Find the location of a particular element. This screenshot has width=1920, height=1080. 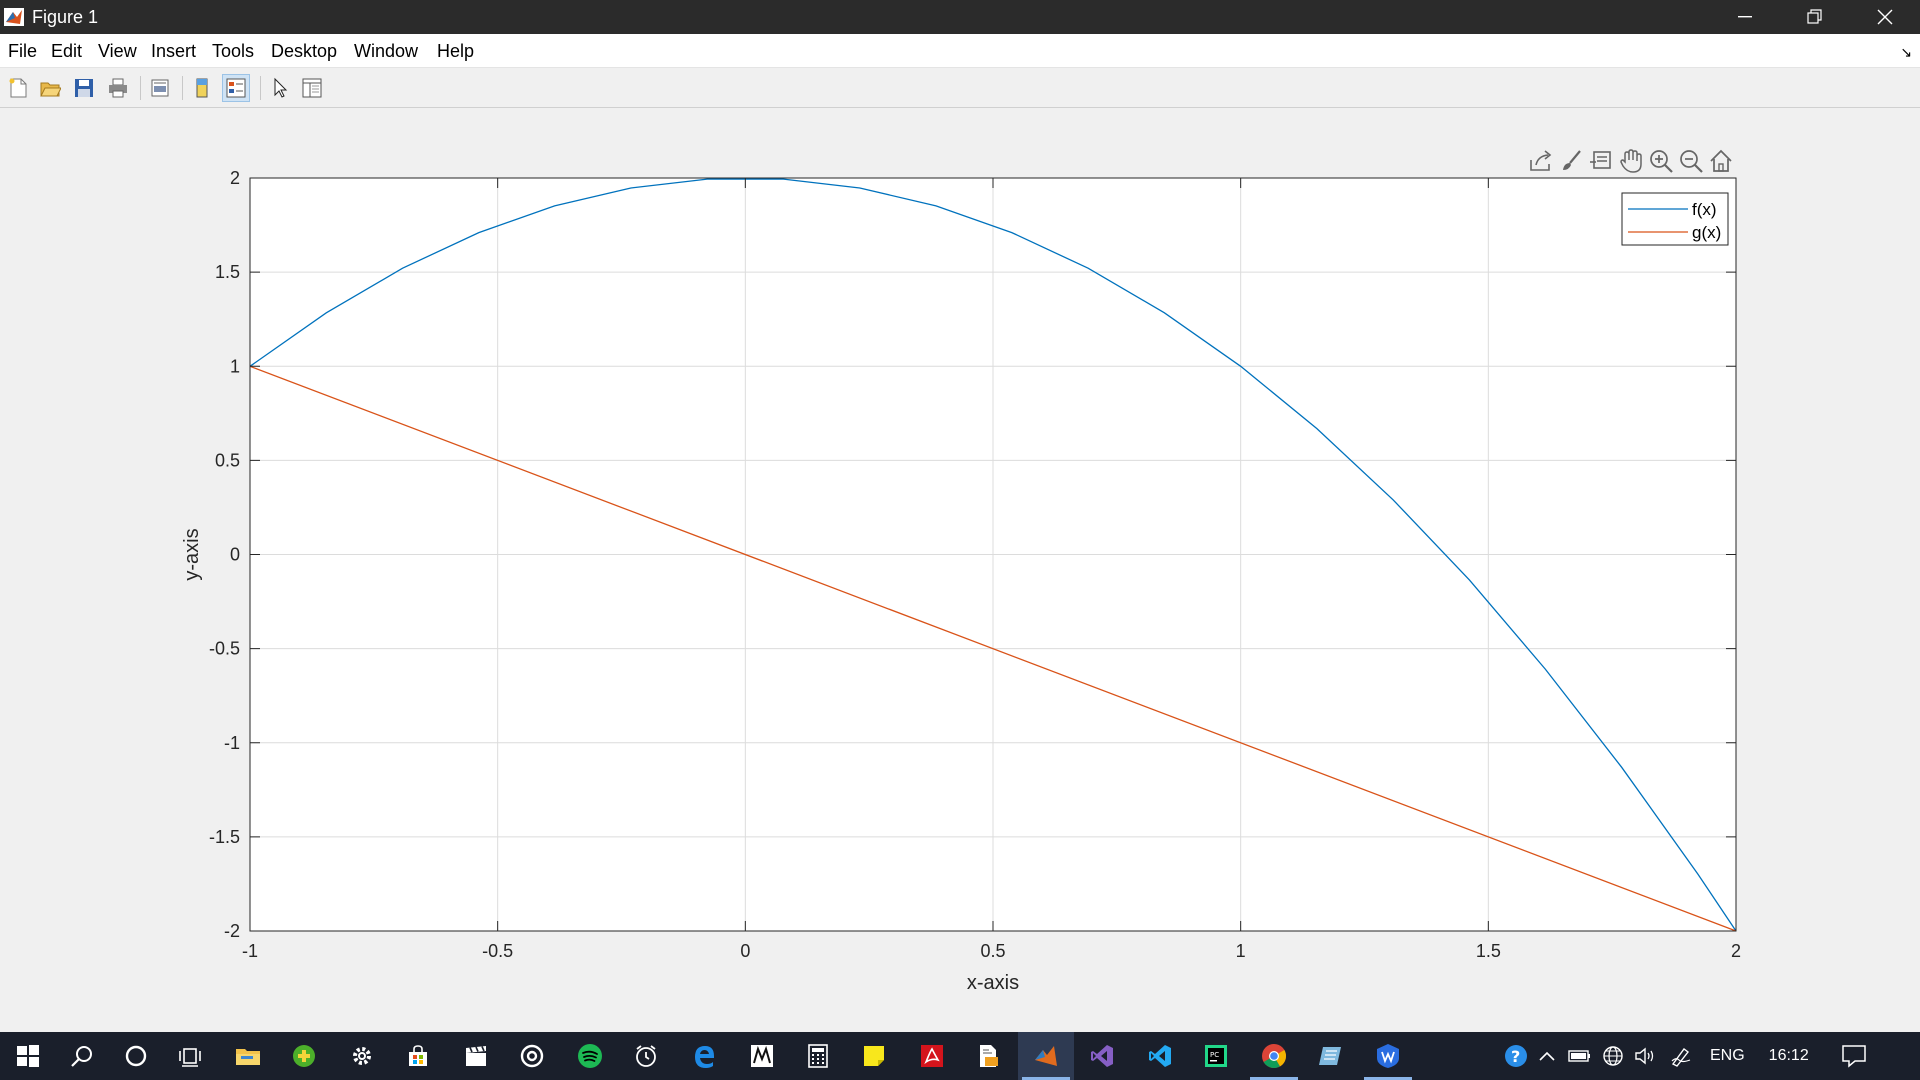

legend-label: g(x) is located at coordinates (1706, 232).